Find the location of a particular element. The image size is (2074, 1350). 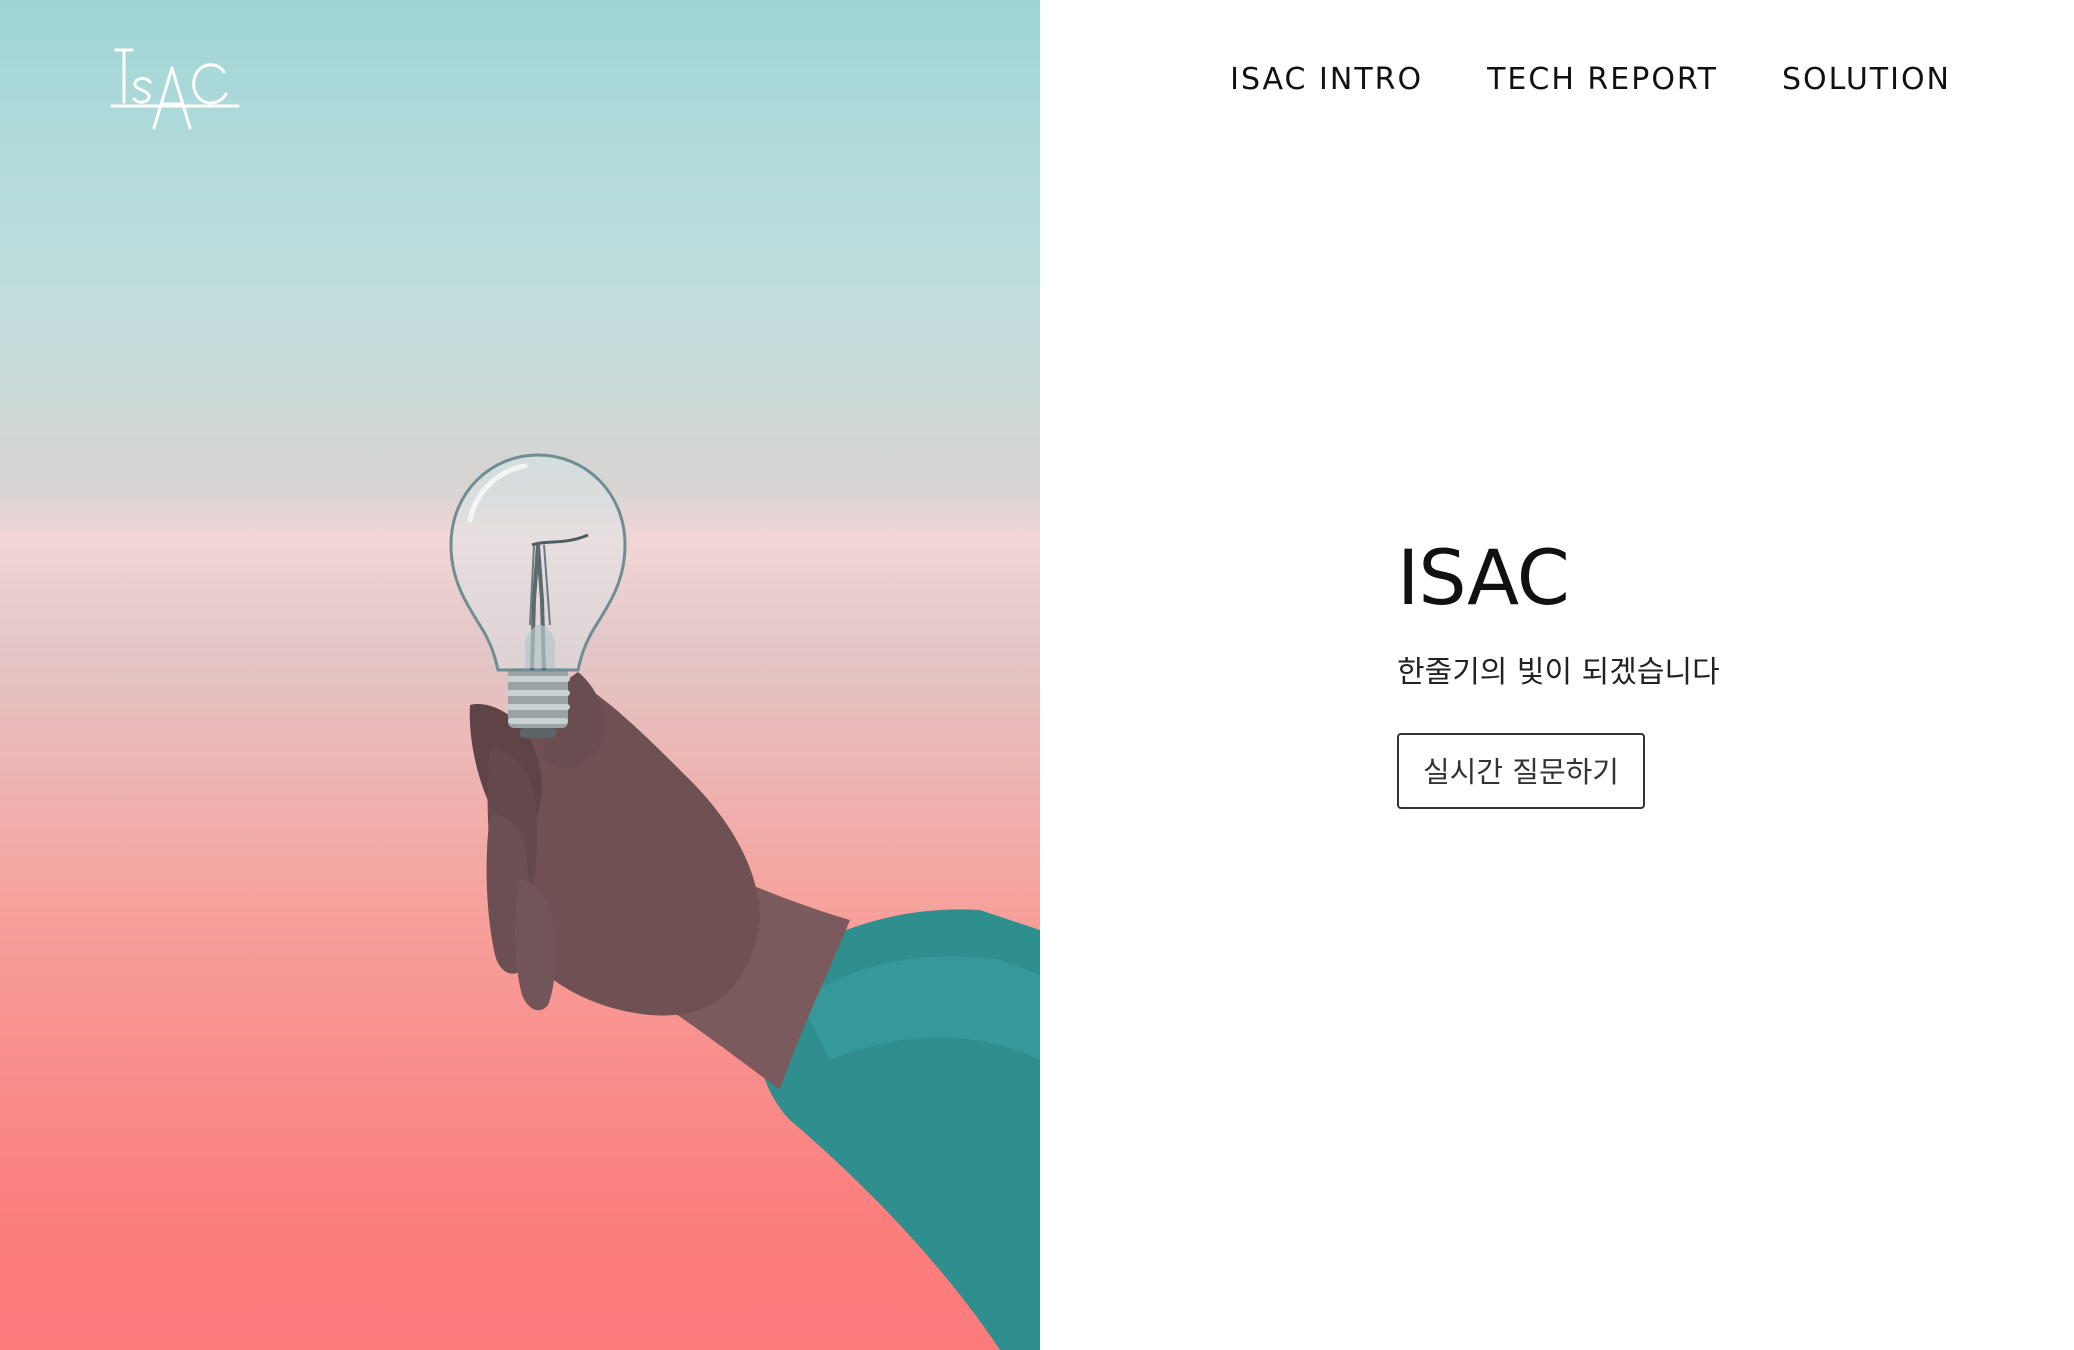

live-question-button: 실시간 질문하기 is located at coordinates (1521, 771).